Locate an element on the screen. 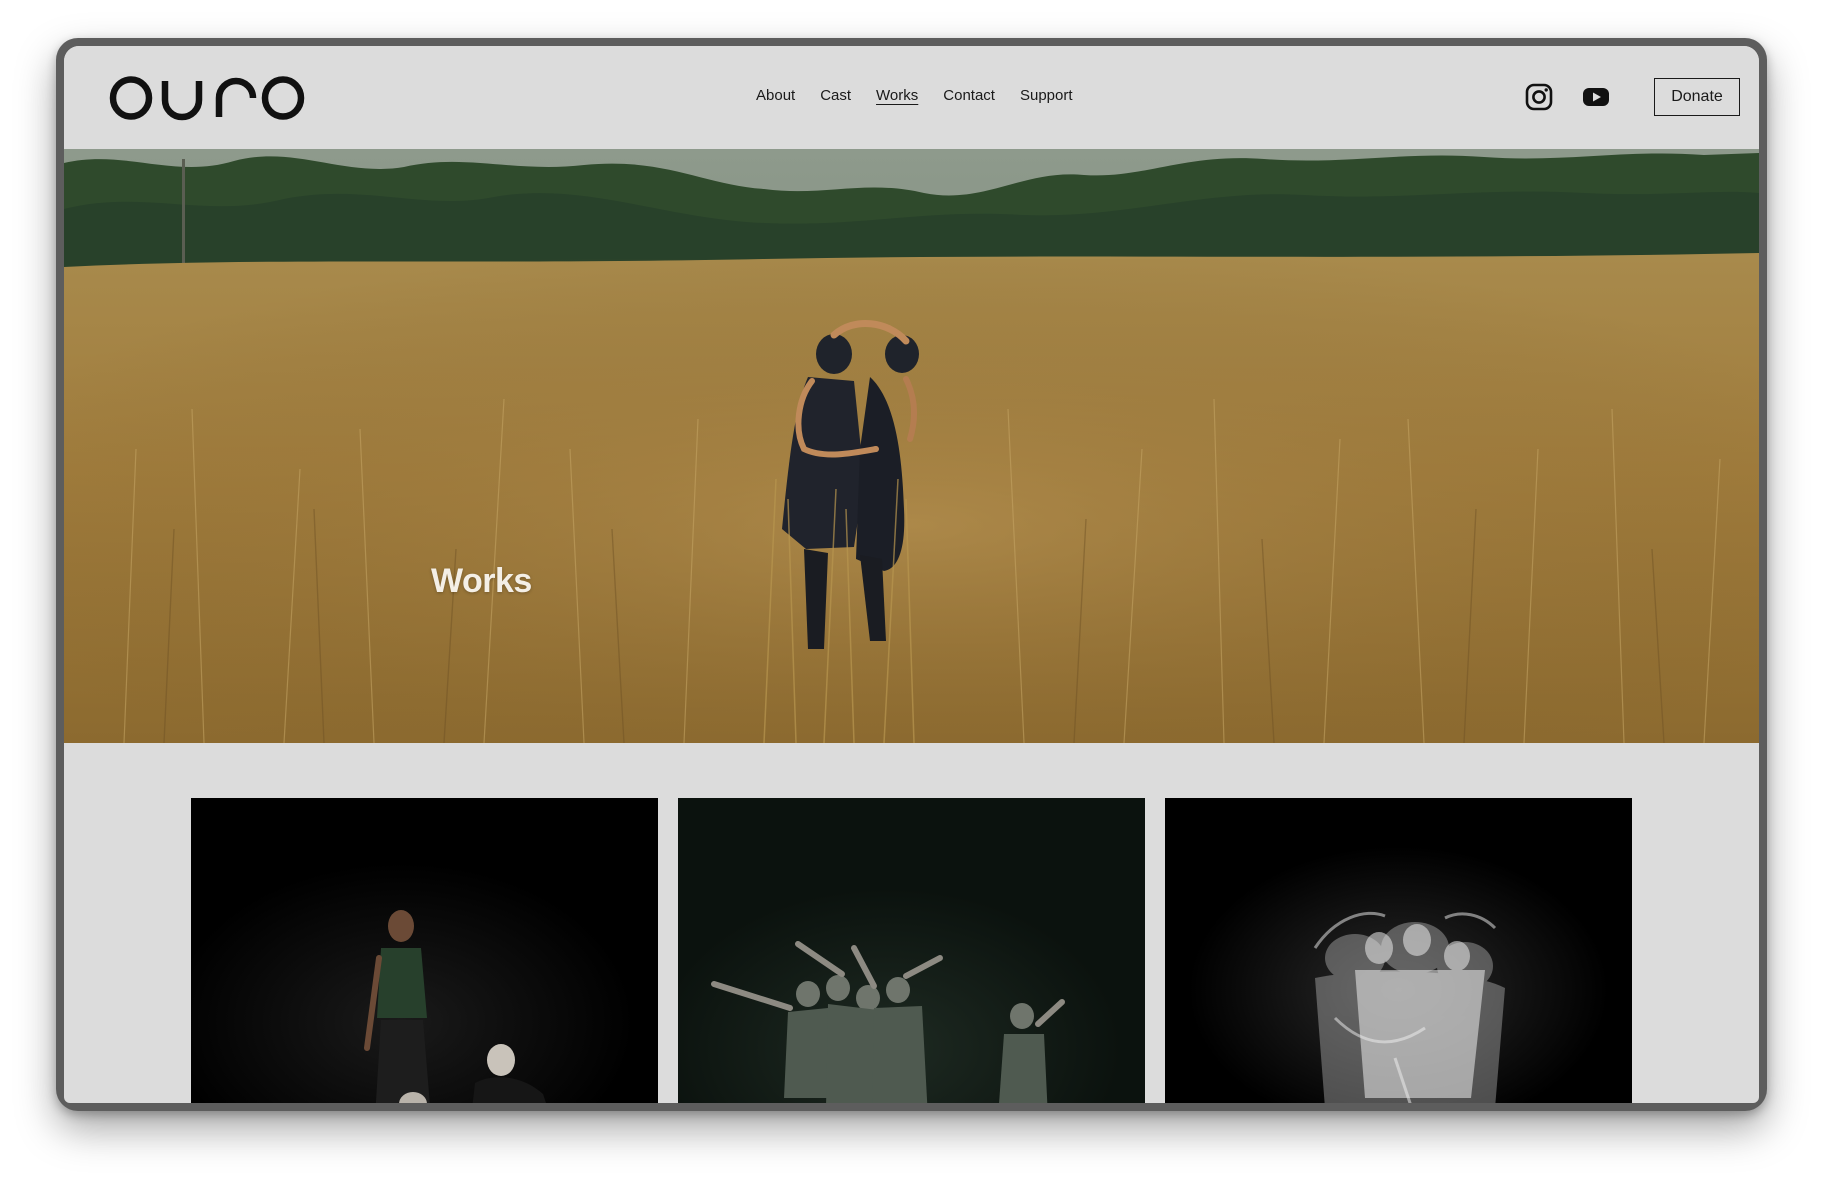 Image resolution: width=1822 pixels, height=1185 pixels. ouro-logo-mark is located at coordinates (207, 98).